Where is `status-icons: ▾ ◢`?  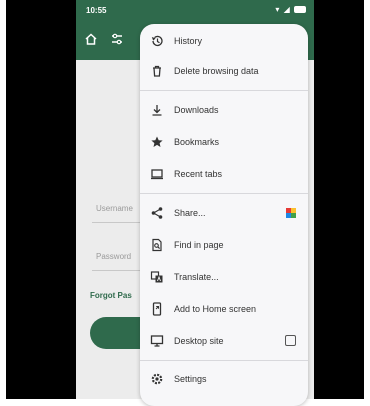
status-icons: ▾ ◢ is located at coordinates (290, 9).